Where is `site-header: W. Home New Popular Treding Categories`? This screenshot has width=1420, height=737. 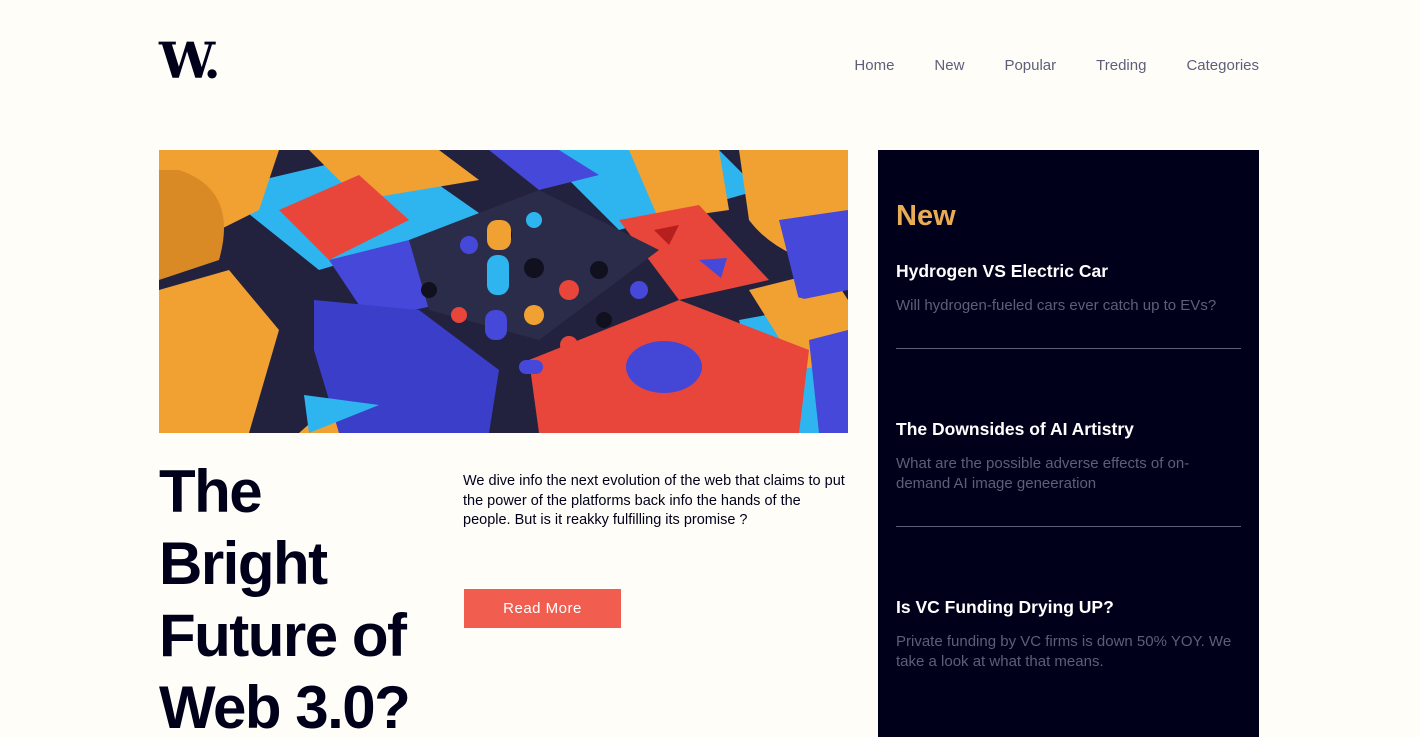 site-header: W. Home New Popular Treding Categories is located at coordinates (709, 61).